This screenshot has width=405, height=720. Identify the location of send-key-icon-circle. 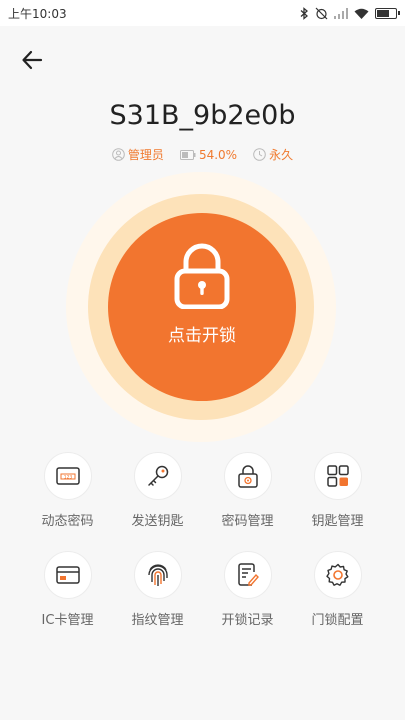
(157, 476).